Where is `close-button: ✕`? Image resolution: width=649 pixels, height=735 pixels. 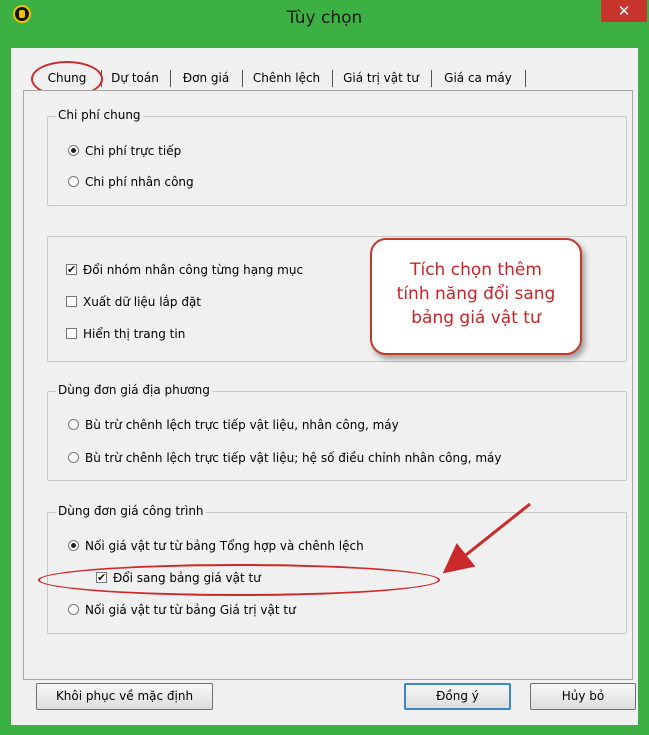 close-button: ✕ is located at coordinates (624, 11).